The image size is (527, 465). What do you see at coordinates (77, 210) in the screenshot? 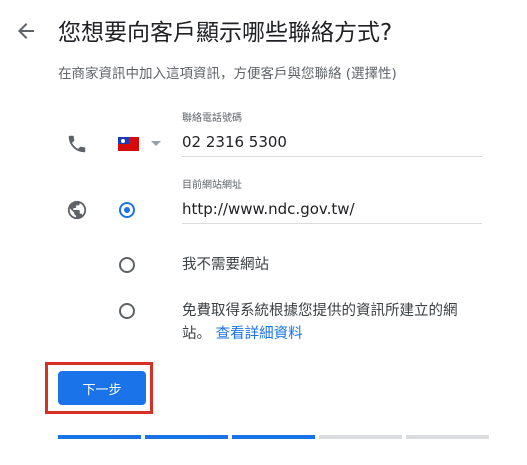
I see `globe-icon` at bounding box center [77, 210].